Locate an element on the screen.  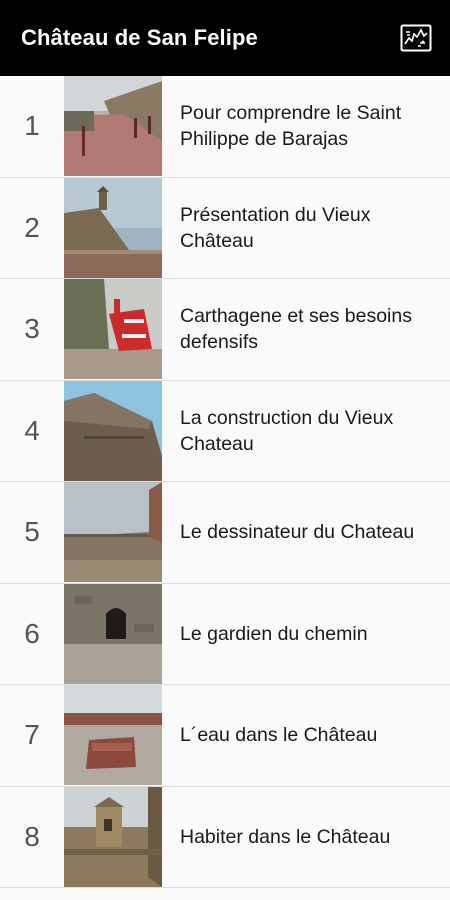
item-title: Présentation du Vieux Château is located at coordinates (275, 227).